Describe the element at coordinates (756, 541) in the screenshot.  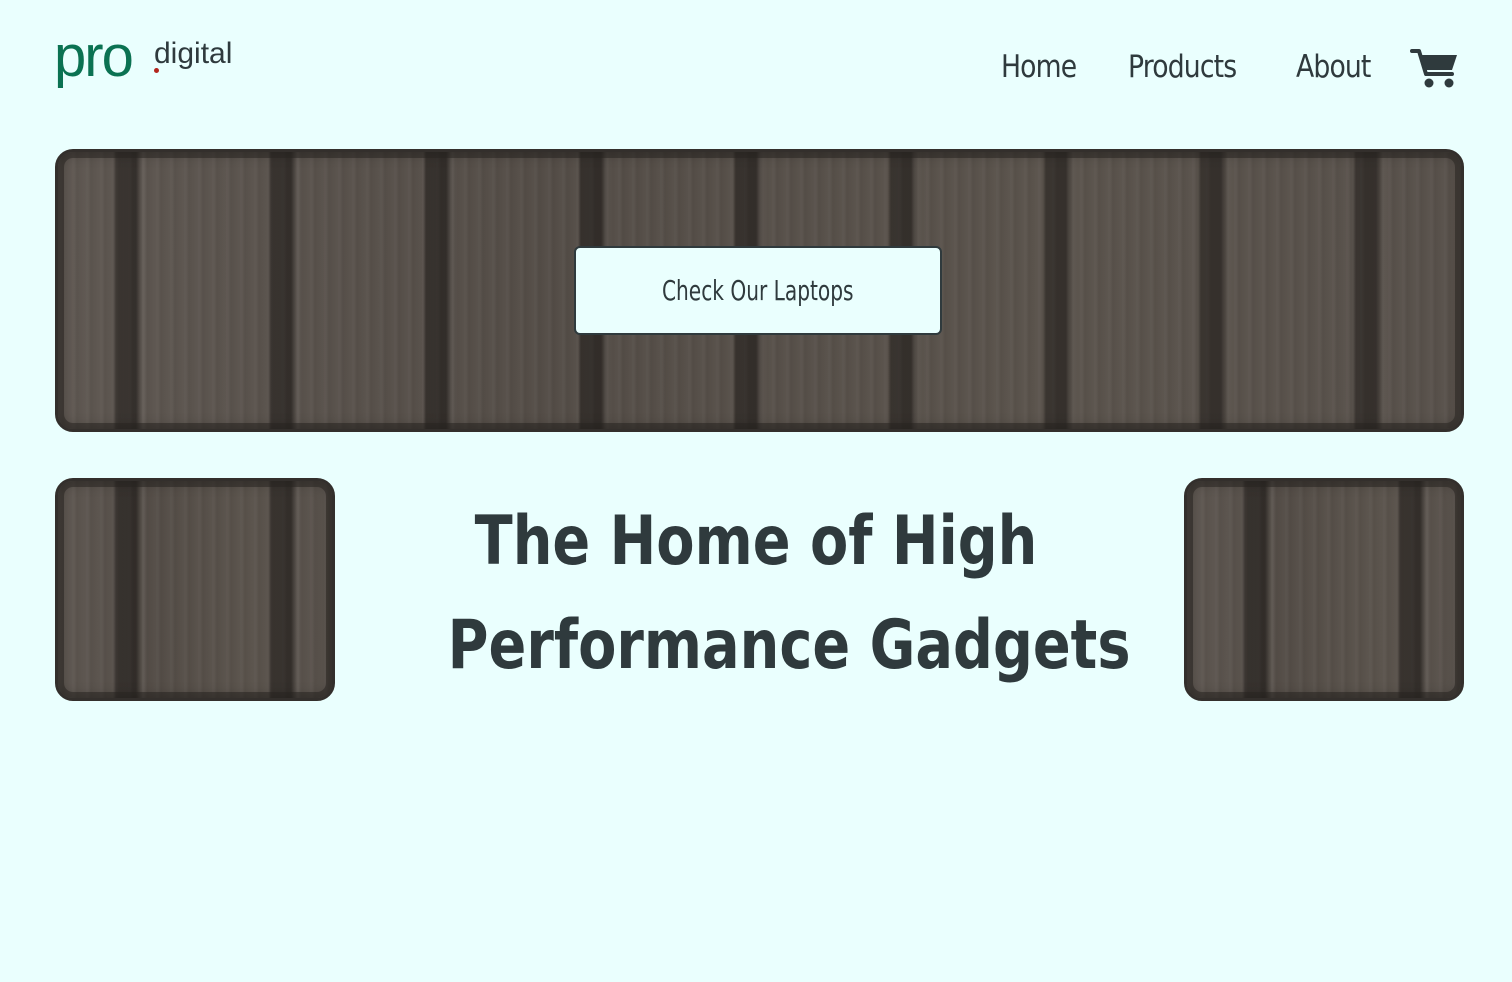
I see `headline-line-1: The Home of High` at that location.